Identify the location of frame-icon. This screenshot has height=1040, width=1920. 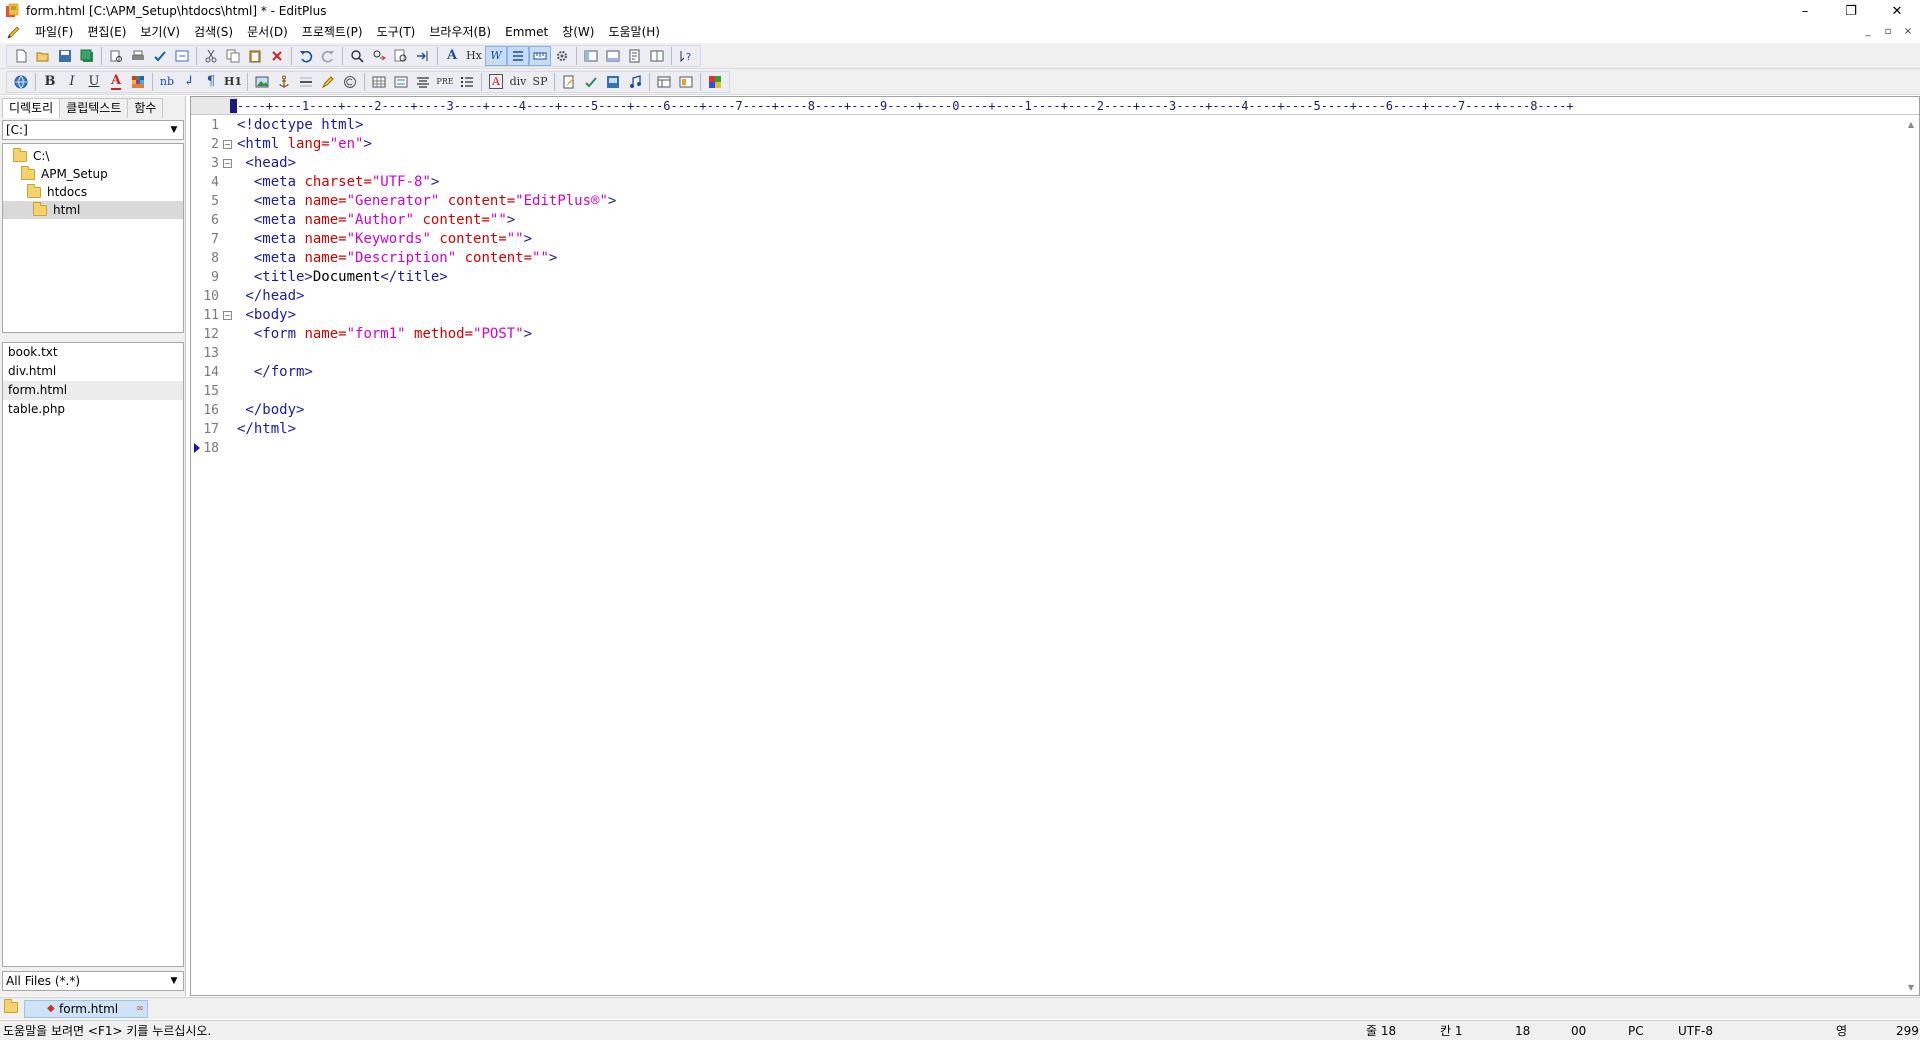
(664, 82).